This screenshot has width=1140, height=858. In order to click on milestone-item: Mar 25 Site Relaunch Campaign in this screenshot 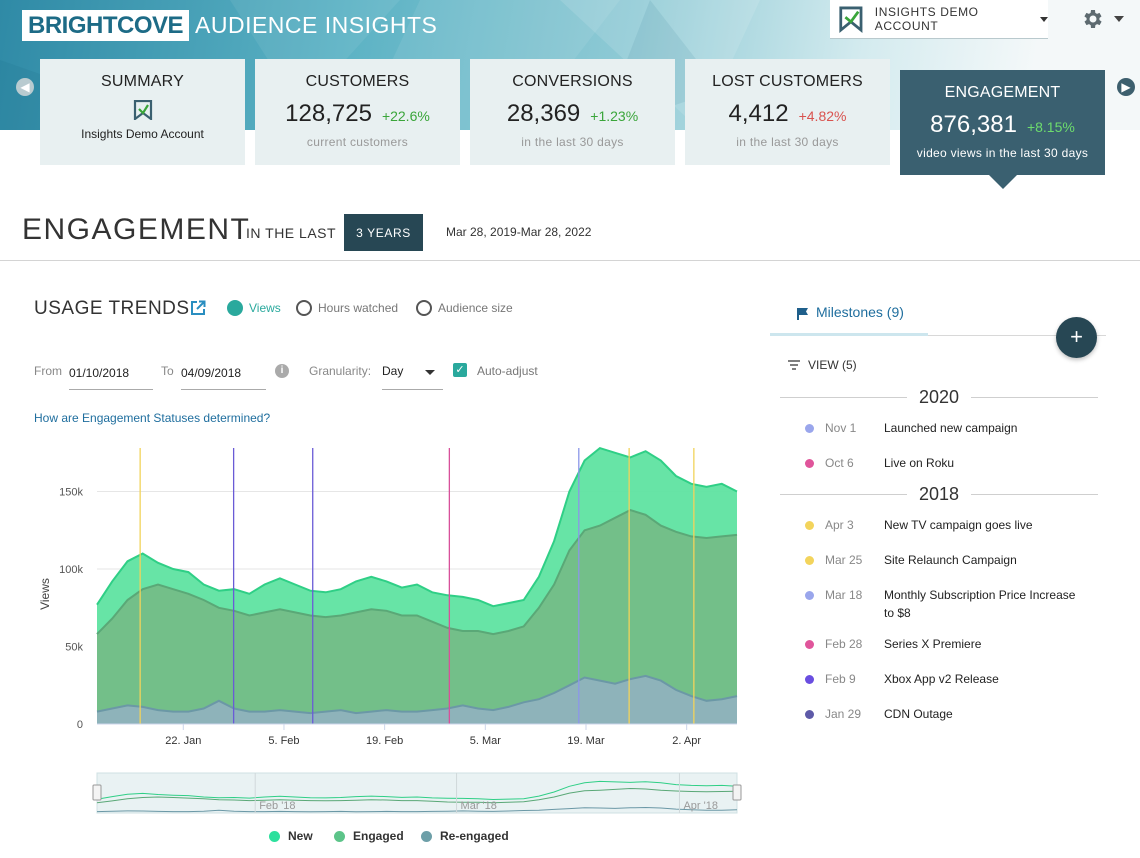, I will do `click(944, 561)`.